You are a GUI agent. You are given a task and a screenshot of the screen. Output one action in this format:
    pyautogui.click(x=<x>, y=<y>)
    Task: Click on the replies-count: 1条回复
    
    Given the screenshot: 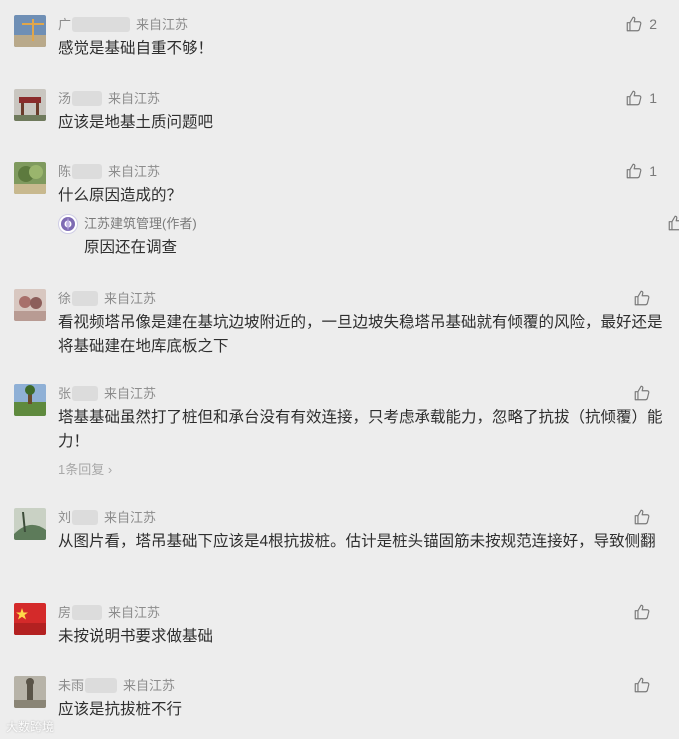 What is the action you would take?
    pyautogui.click(x=81, y=469)
    